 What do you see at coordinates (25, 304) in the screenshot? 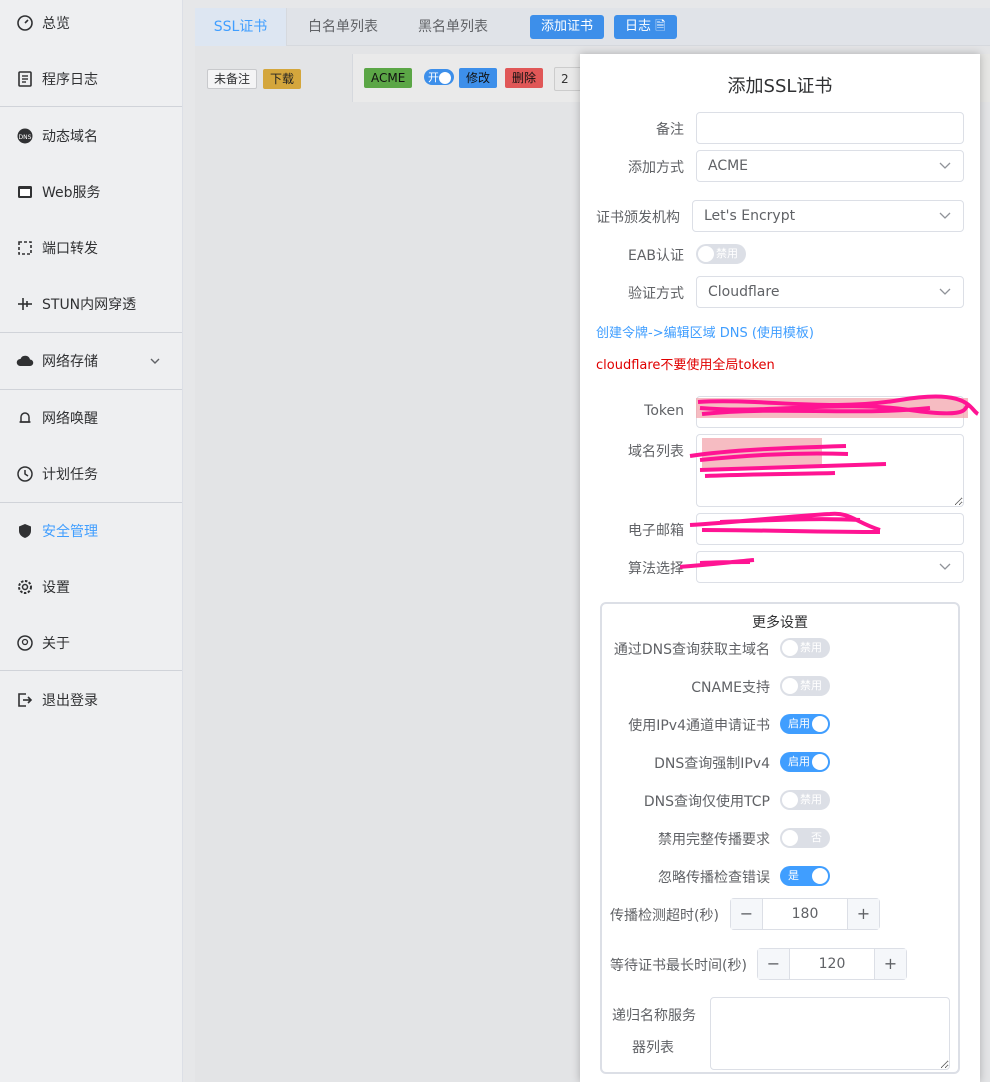
I see `stun-icon` at bounding box center [25, 304].